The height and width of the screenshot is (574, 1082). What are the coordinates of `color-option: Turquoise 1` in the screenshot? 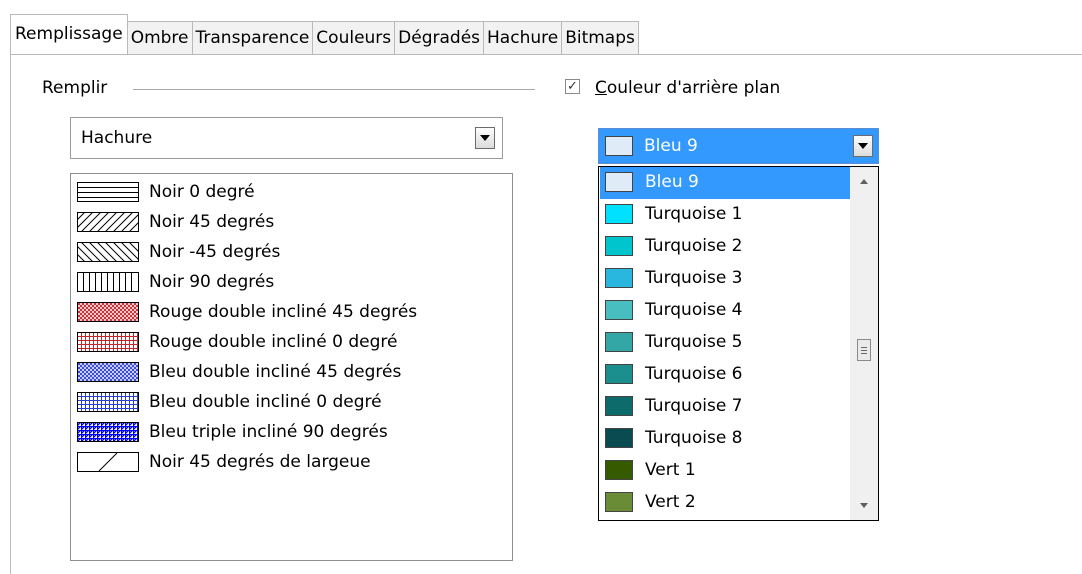 It's located at (725, 215).